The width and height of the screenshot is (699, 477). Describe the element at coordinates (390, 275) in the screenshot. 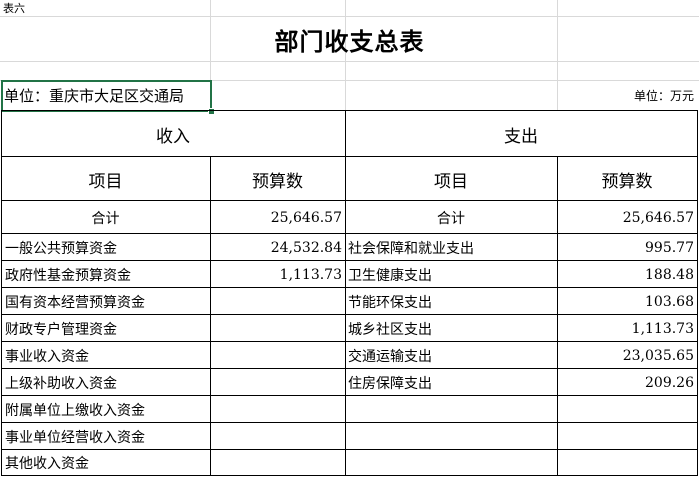

I see `expense-item: 卫生健康支出` at that location.